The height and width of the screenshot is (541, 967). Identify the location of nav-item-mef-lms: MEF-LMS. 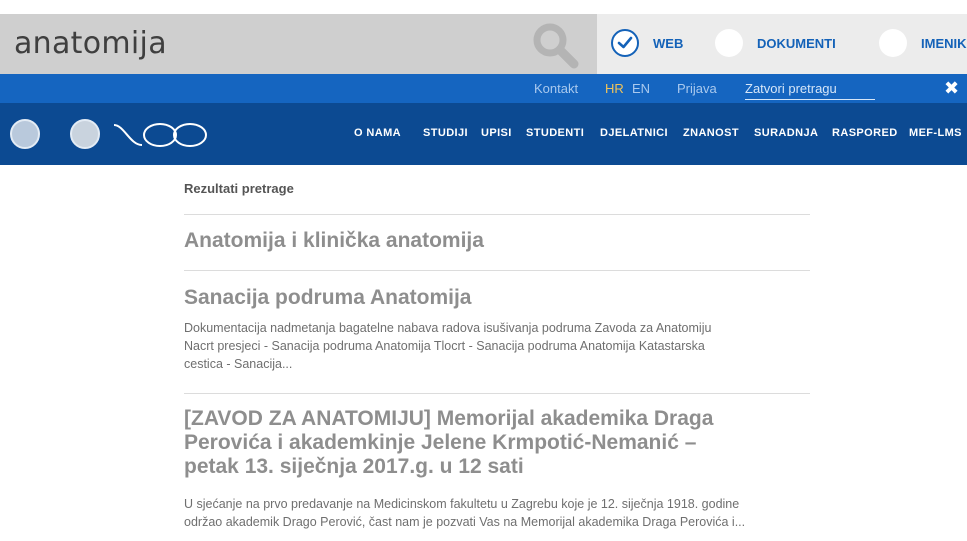
(935, 133).